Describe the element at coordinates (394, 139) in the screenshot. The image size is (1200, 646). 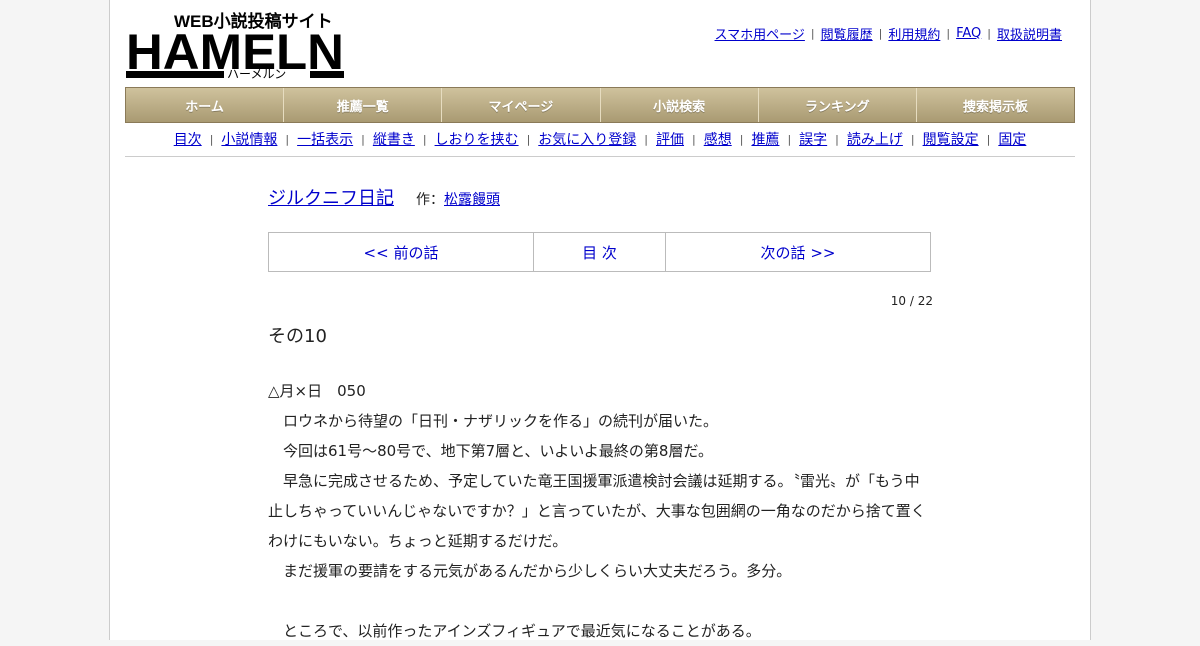
I see `subnav-vertical: 縦書き` at that location.